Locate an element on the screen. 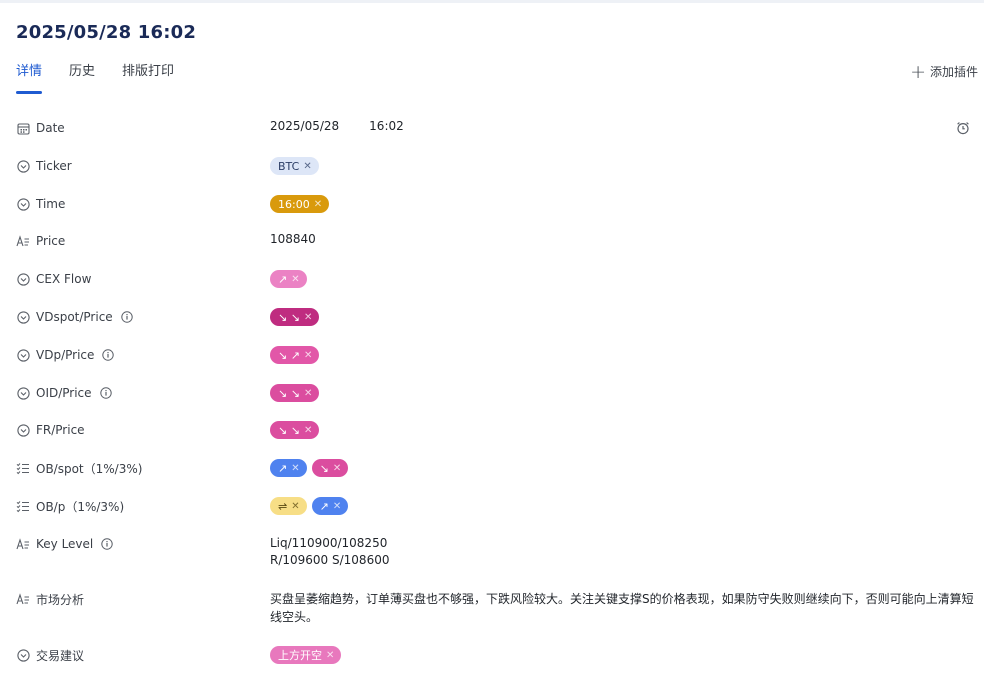 The image size is (984, 675). tab-details: 详情 is located at coordinates (29, 78).